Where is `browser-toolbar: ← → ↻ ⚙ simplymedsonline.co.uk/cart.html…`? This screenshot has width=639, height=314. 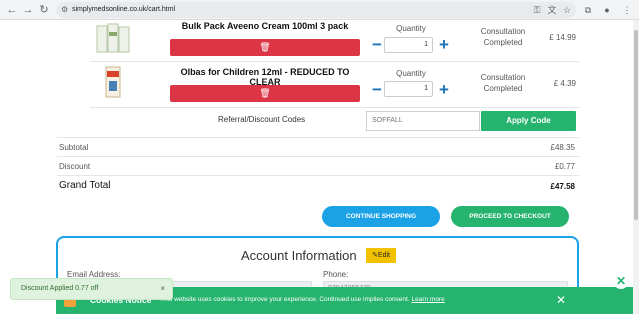 browser-toolbar: ← → ↻ ⚙ simplymedsonline.co.uk/cart.html… is located at coordinates (319, 10).